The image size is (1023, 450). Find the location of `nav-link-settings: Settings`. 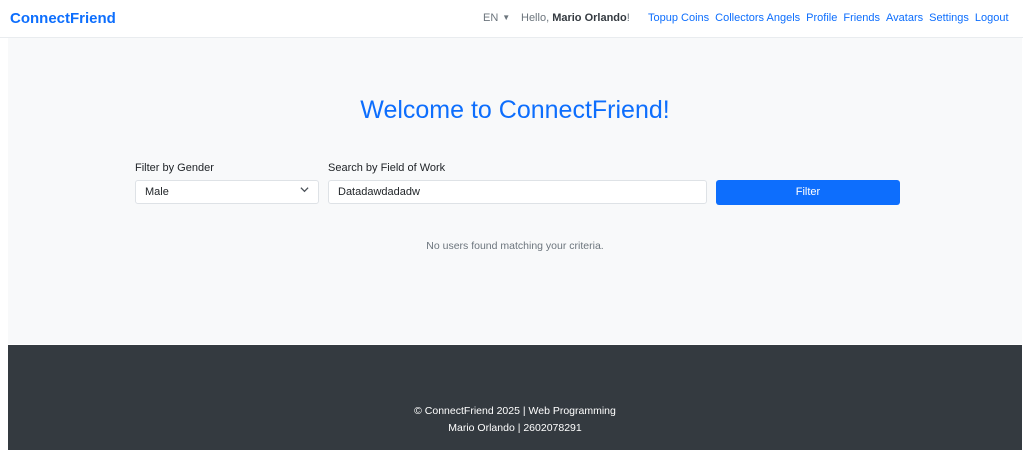

nav-link-settings: Settings is located at coordinates (949, 18).